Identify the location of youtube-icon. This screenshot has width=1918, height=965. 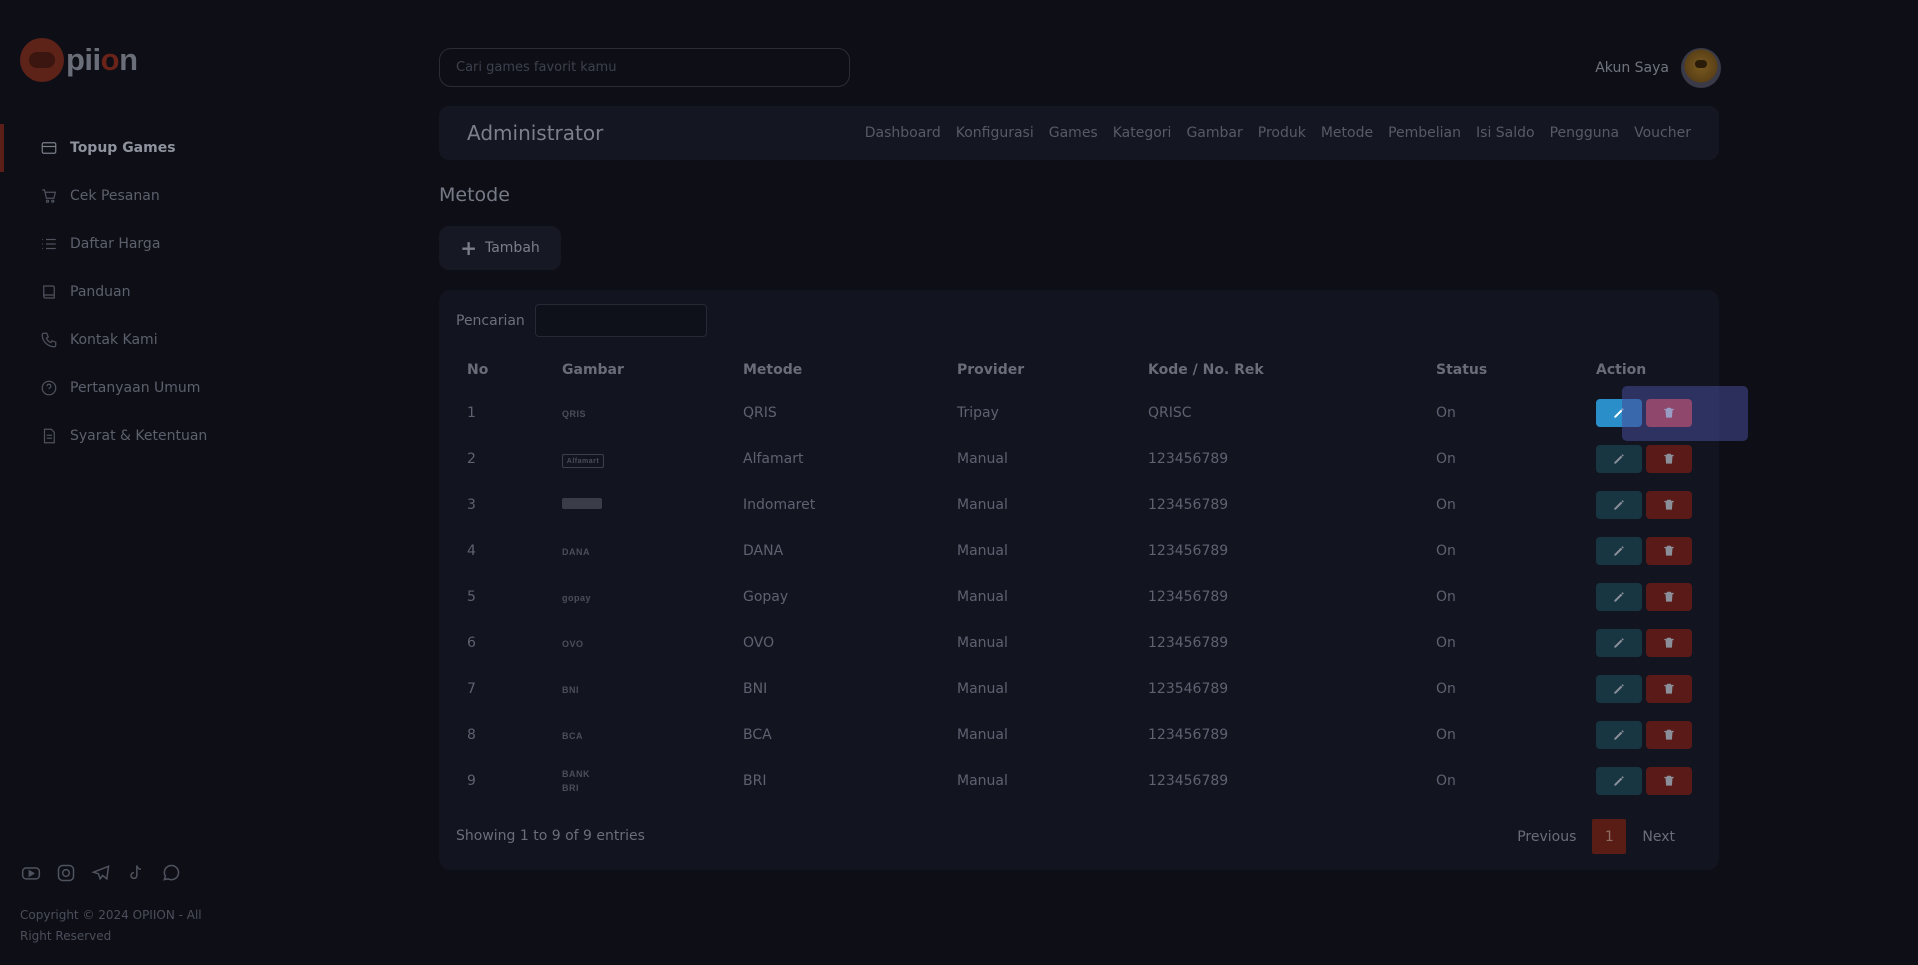
(31, 873).